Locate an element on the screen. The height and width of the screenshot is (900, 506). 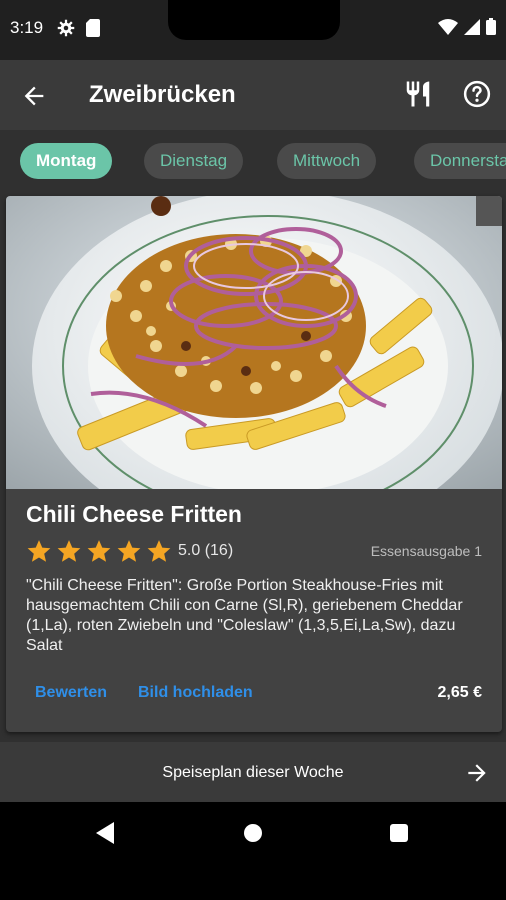
meal-title: Chili Cheese Fritten is located at coordinates (134, 514).